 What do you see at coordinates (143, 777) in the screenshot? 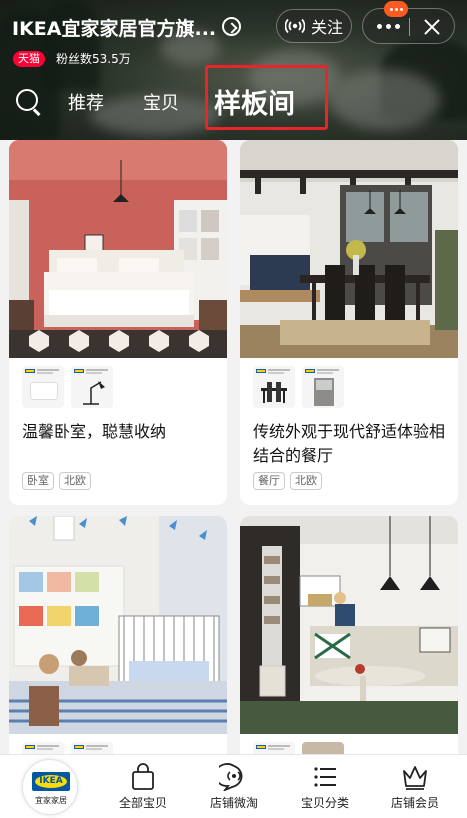
I see `shopping-bag-icon` at bounding box center [143, 777].